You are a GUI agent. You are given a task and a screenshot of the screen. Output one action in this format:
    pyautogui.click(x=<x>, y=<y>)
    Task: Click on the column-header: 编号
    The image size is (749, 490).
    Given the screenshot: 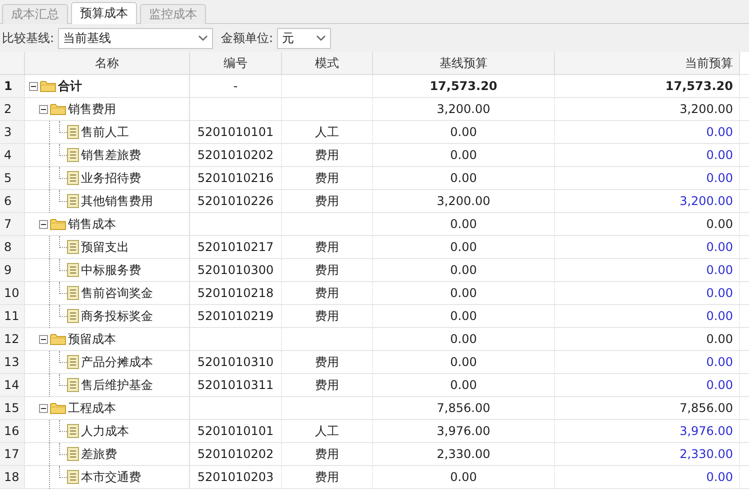 What is the action you would take?
    pyautogui.click(x=236, y=63)
    